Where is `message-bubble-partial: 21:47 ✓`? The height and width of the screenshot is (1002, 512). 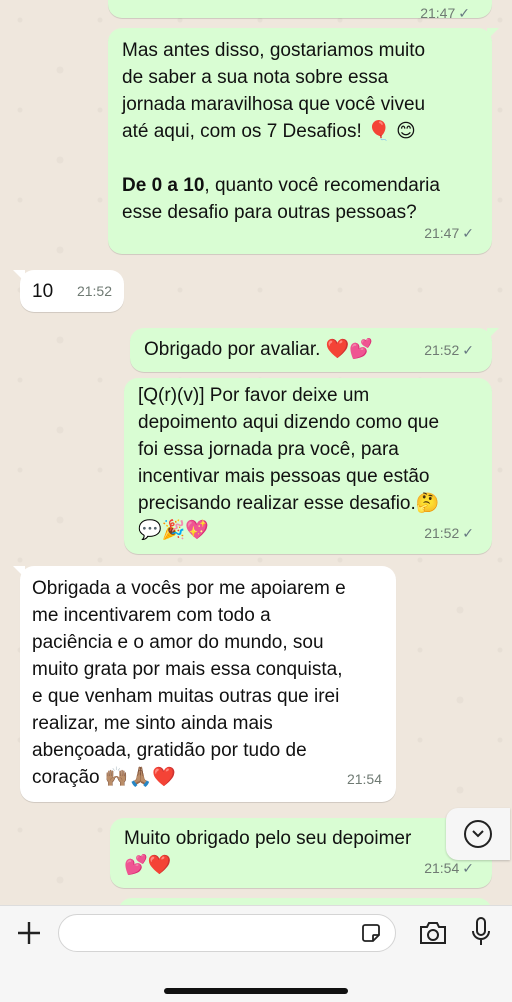
message-bubble-partial: 21:47 ✓ is located at coordinates (300, 10).